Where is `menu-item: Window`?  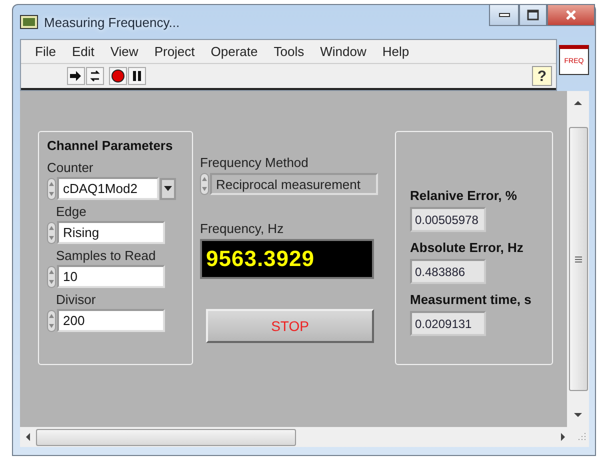
menu-item: Window is located at coordinates (343, 51).